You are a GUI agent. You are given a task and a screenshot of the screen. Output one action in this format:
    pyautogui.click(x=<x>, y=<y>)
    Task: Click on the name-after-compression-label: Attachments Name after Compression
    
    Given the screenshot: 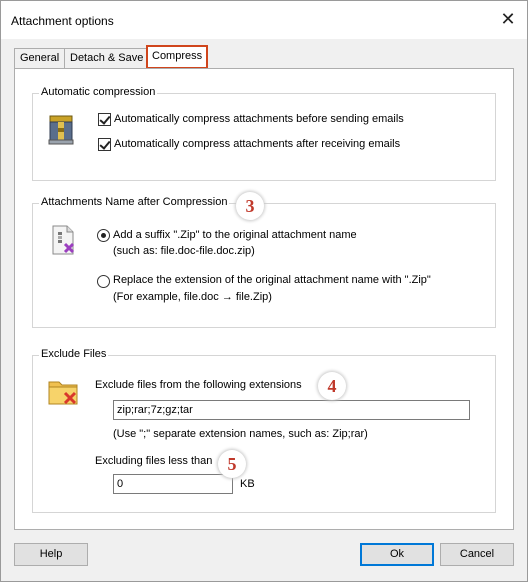 What is the action you would take?
    pyautogui.click(x=134, y=202)
    